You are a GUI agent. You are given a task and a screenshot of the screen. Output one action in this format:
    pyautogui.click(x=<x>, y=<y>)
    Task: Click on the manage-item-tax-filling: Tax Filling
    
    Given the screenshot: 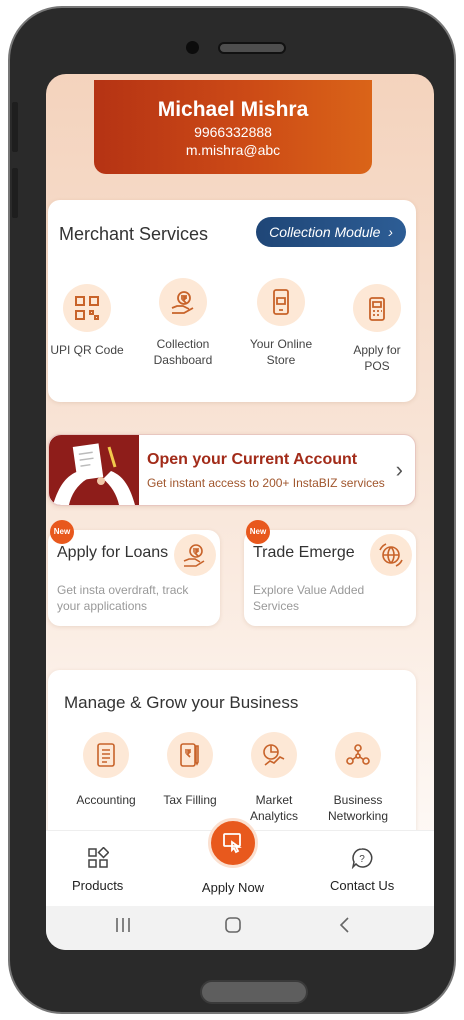 What is the action you would take?
    pyautogui.click(x=190, y=770)
    